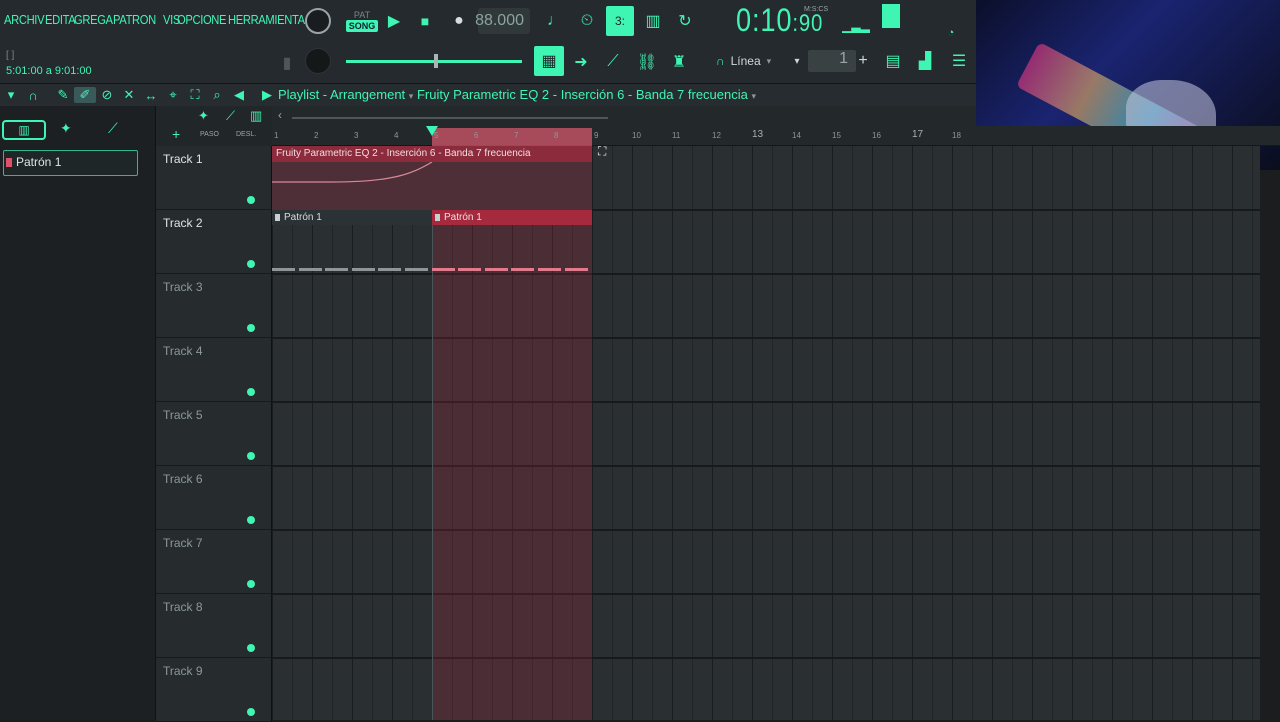 This screenshot has height=722, width=1280. Describe the element at coordinates (394, 21) in the screenshot. I see `play-button: ▶` at that location.